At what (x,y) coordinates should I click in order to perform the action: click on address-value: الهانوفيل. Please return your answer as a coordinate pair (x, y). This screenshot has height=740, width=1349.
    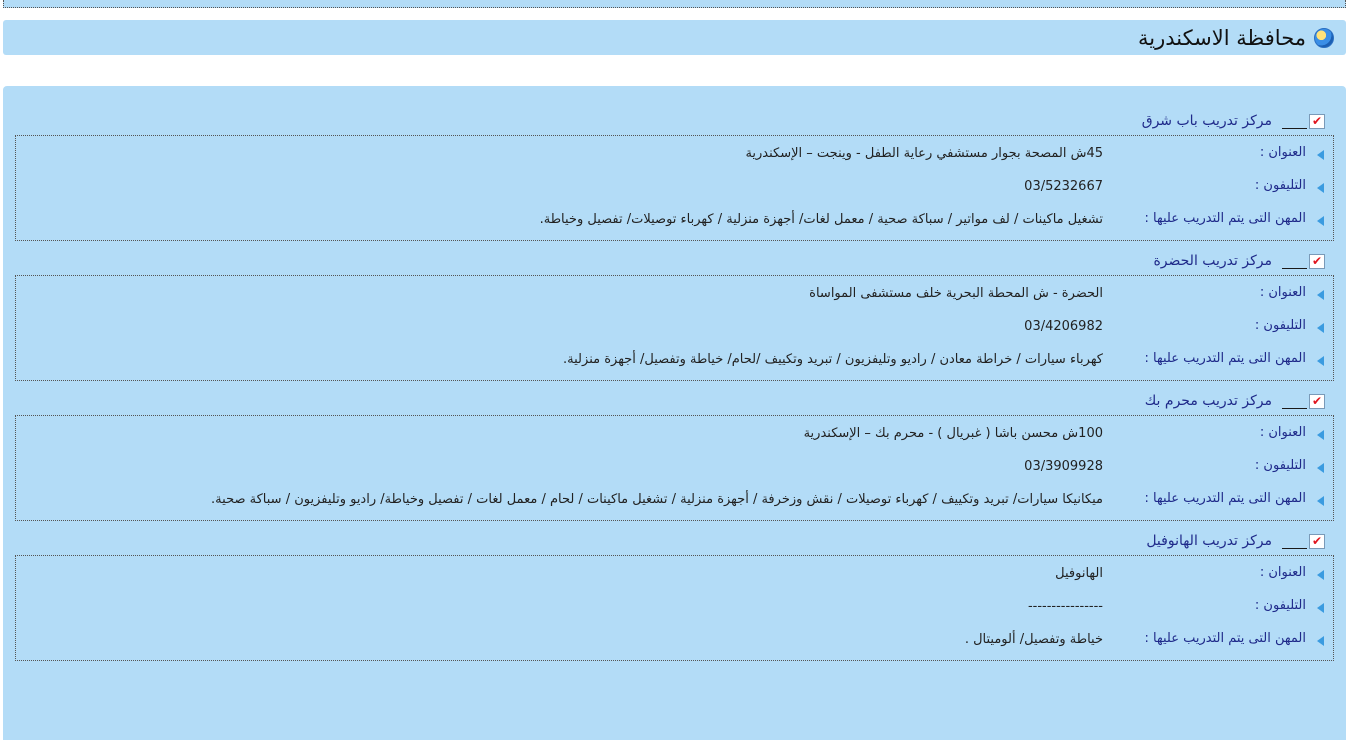
    Looking at the image, I should click on (1079, 573).